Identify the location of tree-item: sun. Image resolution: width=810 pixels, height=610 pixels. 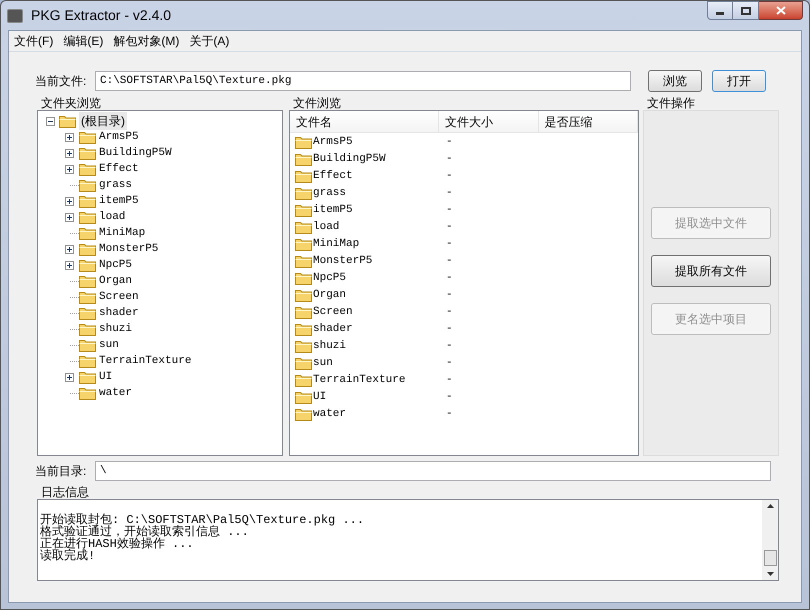
(109, 345).